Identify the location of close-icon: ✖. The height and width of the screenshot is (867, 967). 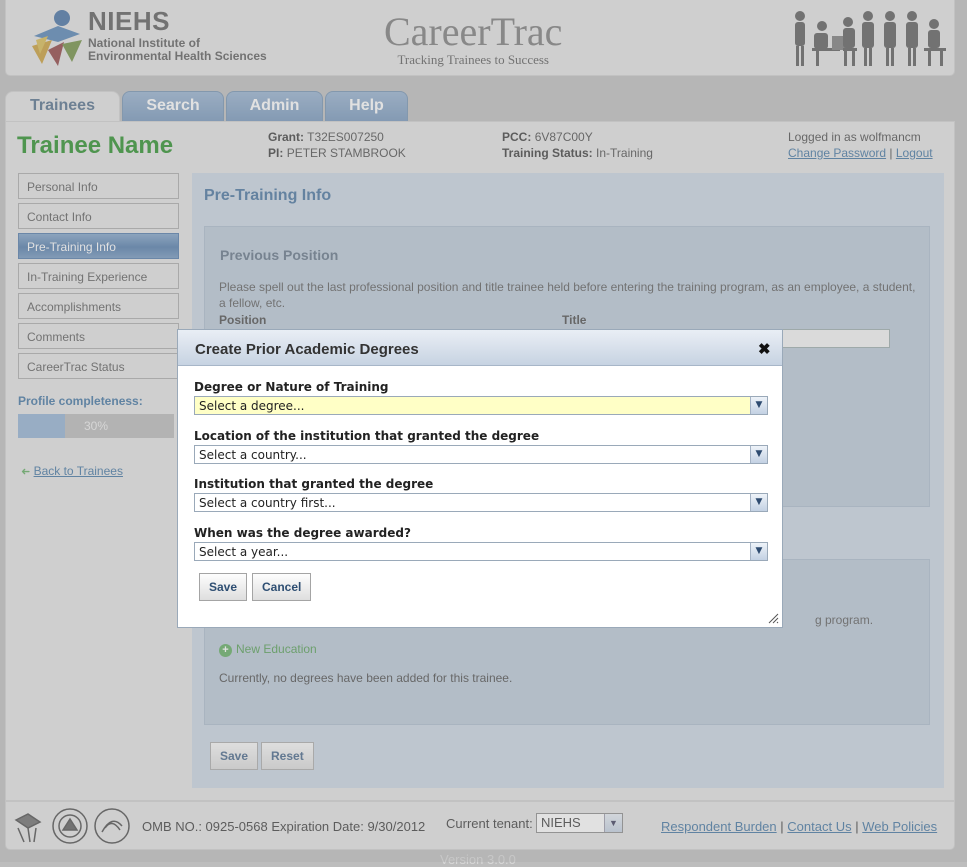
(764, 349).